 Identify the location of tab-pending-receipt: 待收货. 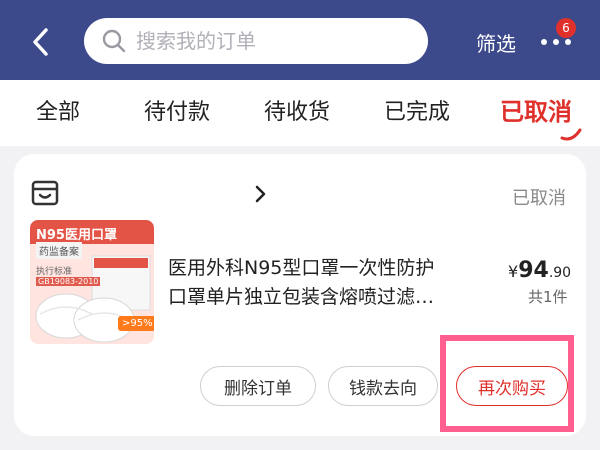
(297, 110).